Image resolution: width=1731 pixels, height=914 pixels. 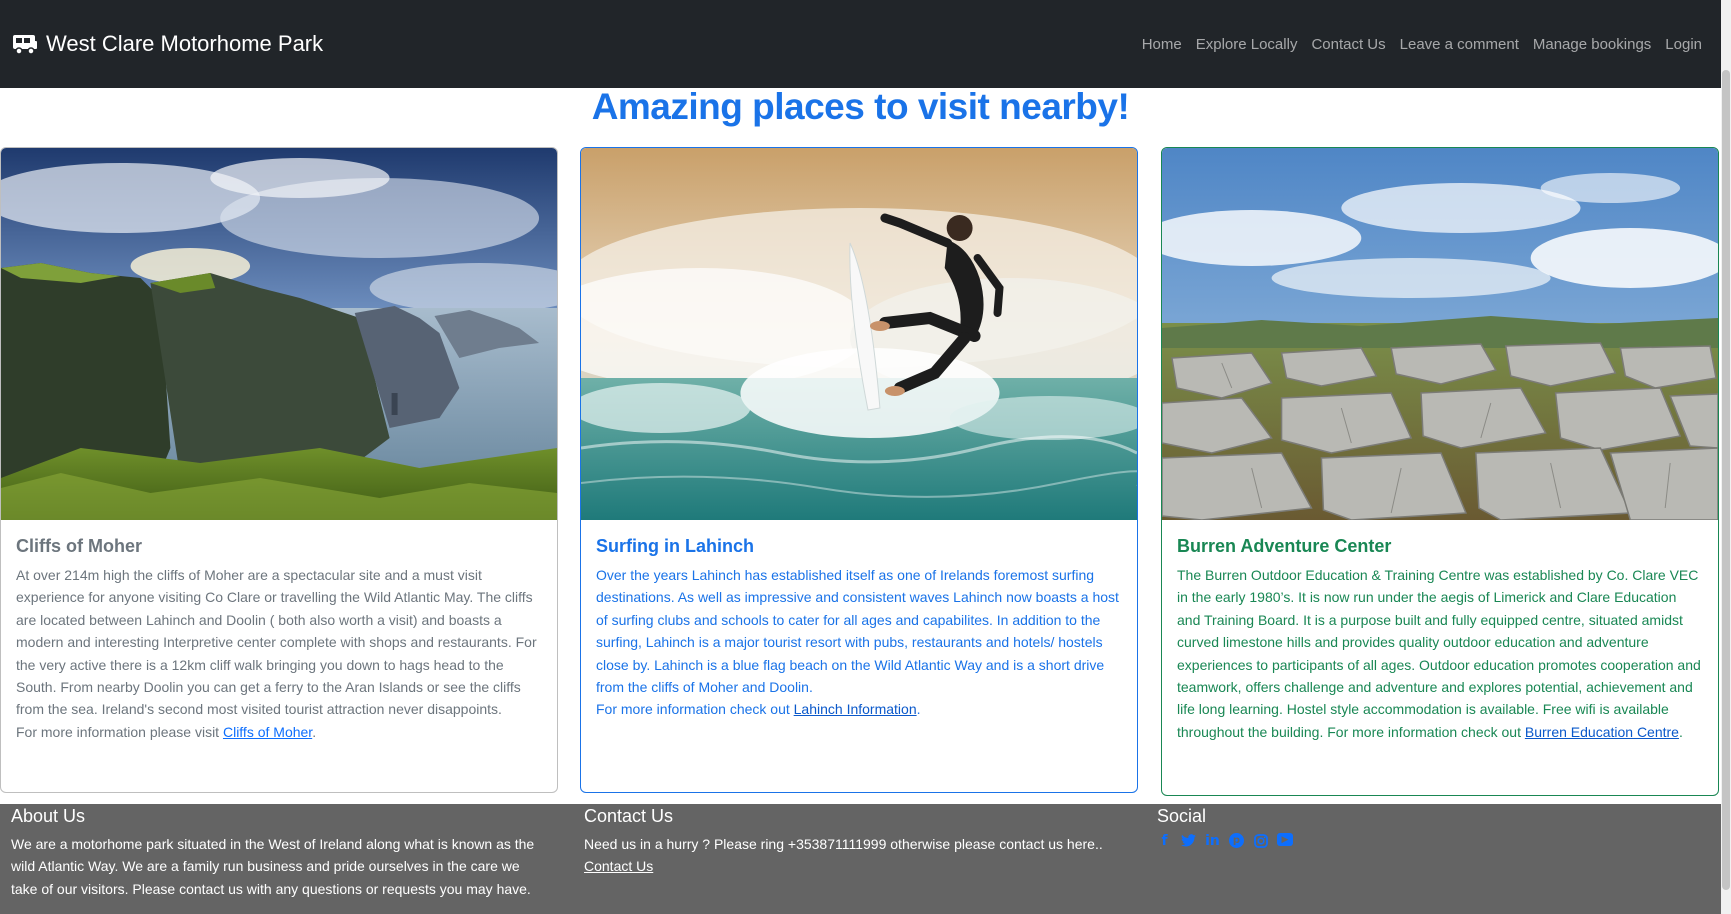 I want to click on footer-about-title: About Us, so click(x=48, y=816).